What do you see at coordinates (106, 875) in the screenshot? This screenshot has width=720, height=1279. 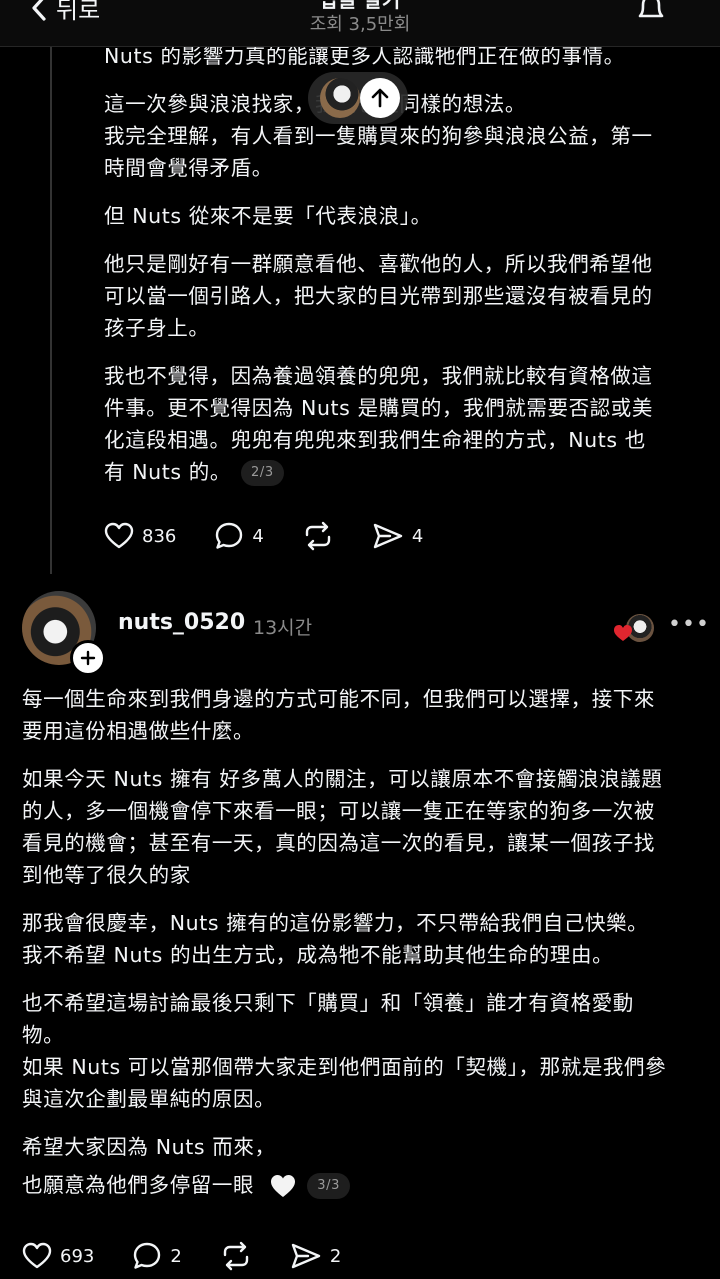 I see `post-text-line: 到他等了很久的家` at bounding box center [106, 875].